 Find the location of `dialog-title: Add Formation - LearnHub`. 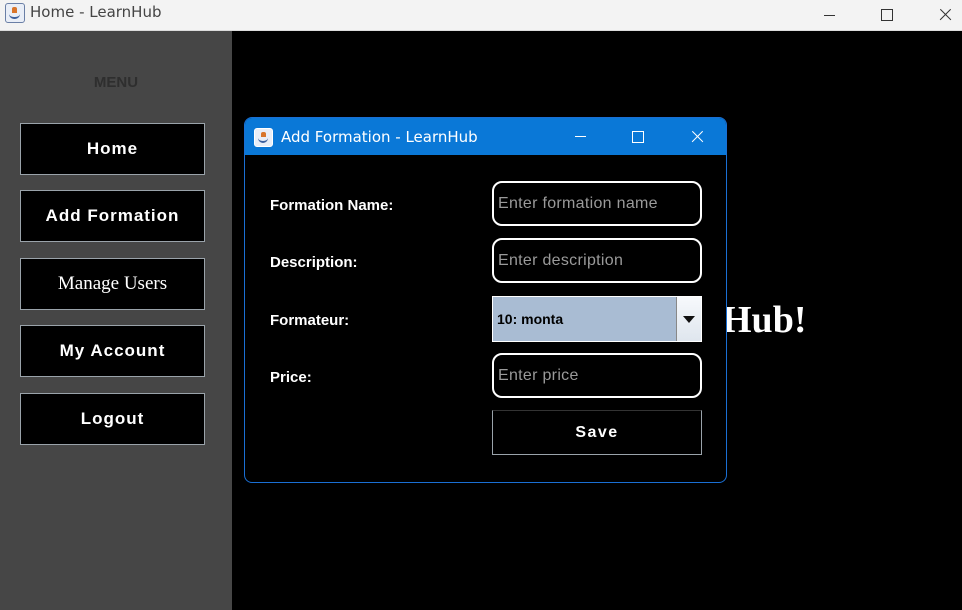

dialog-title: Add Formation - LearnHub is located at coordinates (379, 137).